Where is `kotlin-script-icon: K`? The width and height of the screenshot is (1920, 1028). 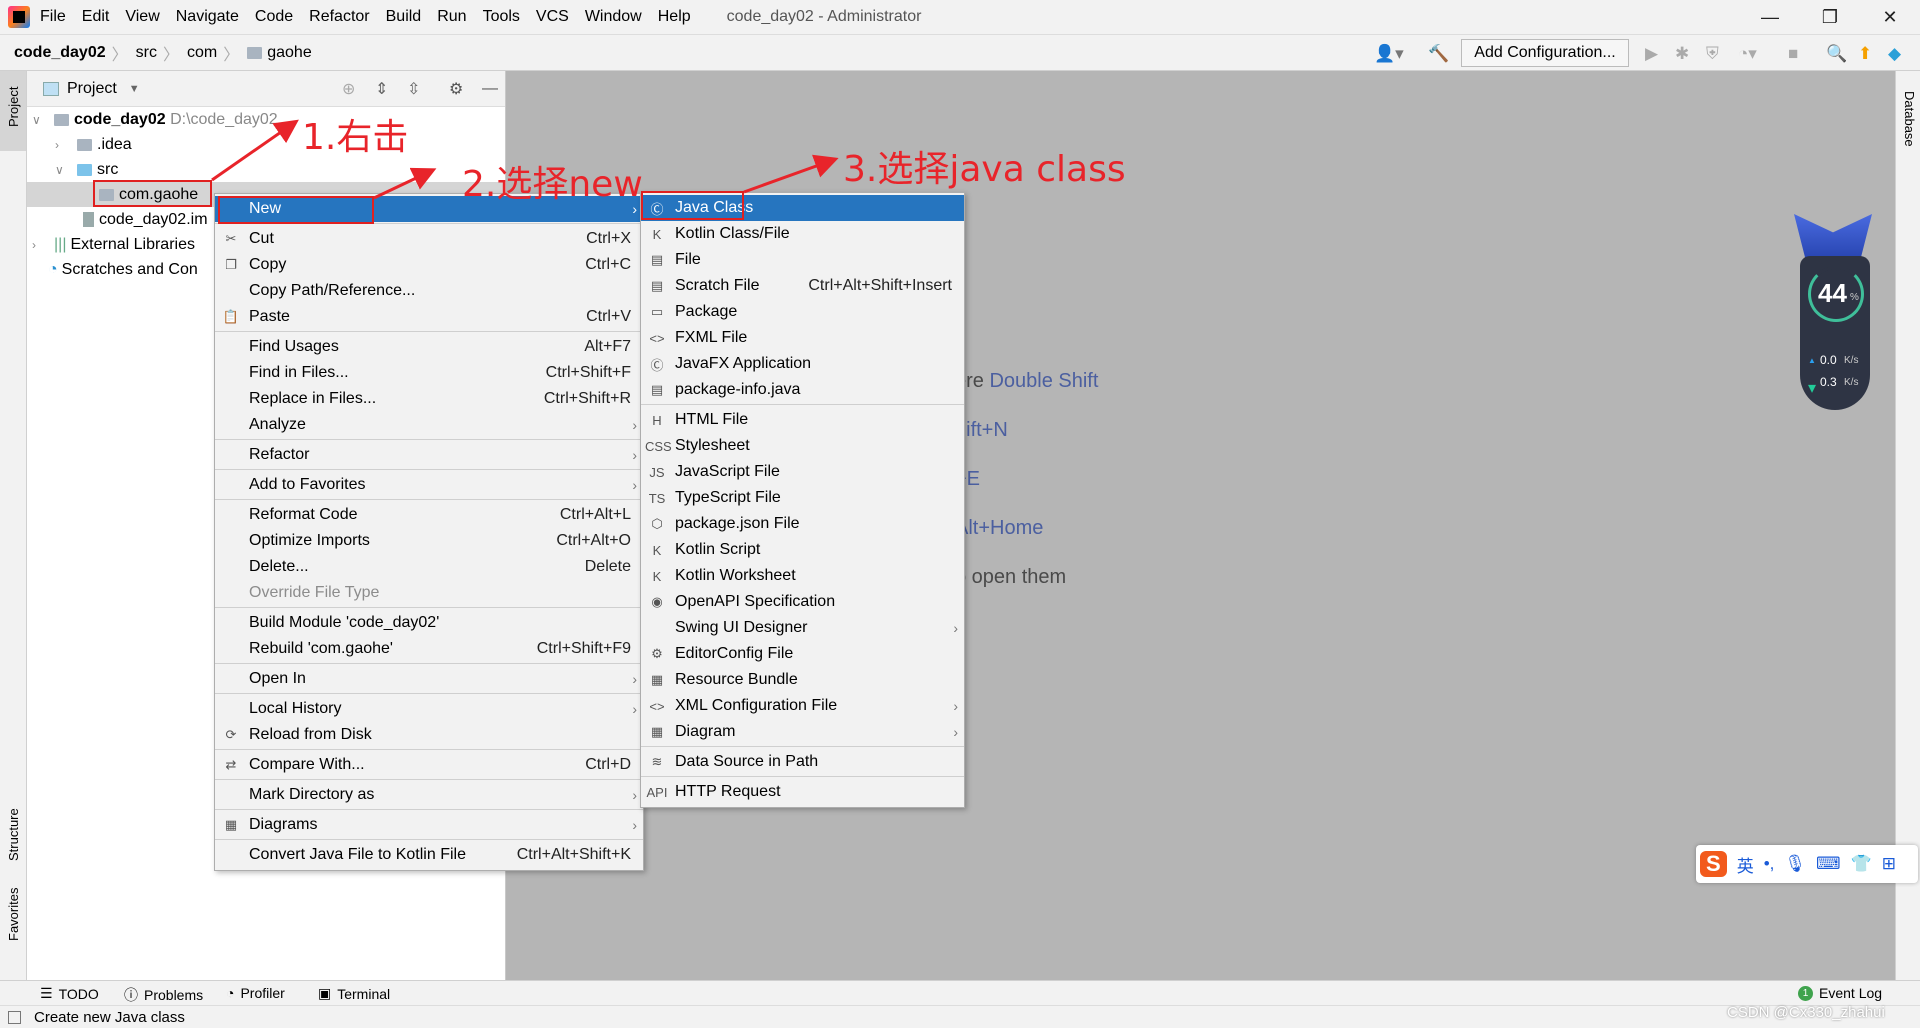 kotlin-script-icon: K is located at coordinates (657, 550).